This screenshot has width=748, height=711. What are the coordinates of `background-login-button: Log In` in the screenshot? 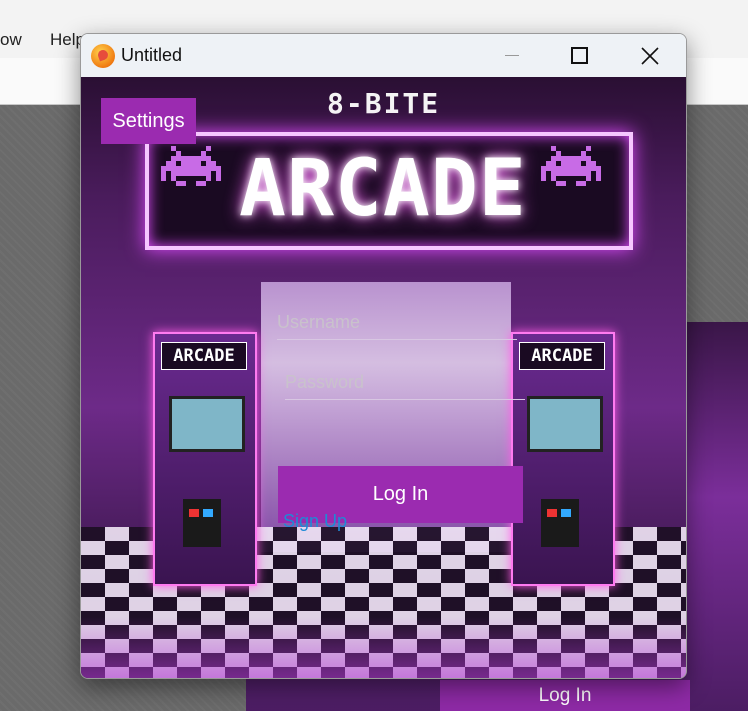 It's located at (565, 695).